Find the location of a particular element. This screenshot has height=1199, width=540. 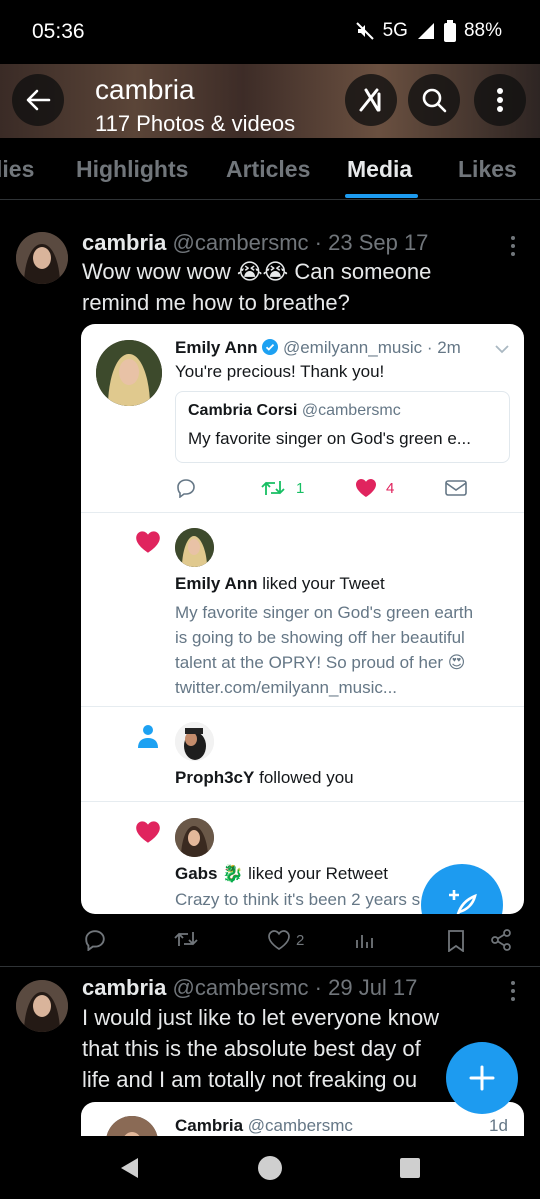

active-tab-indicator is located at coordinates (381, 196).